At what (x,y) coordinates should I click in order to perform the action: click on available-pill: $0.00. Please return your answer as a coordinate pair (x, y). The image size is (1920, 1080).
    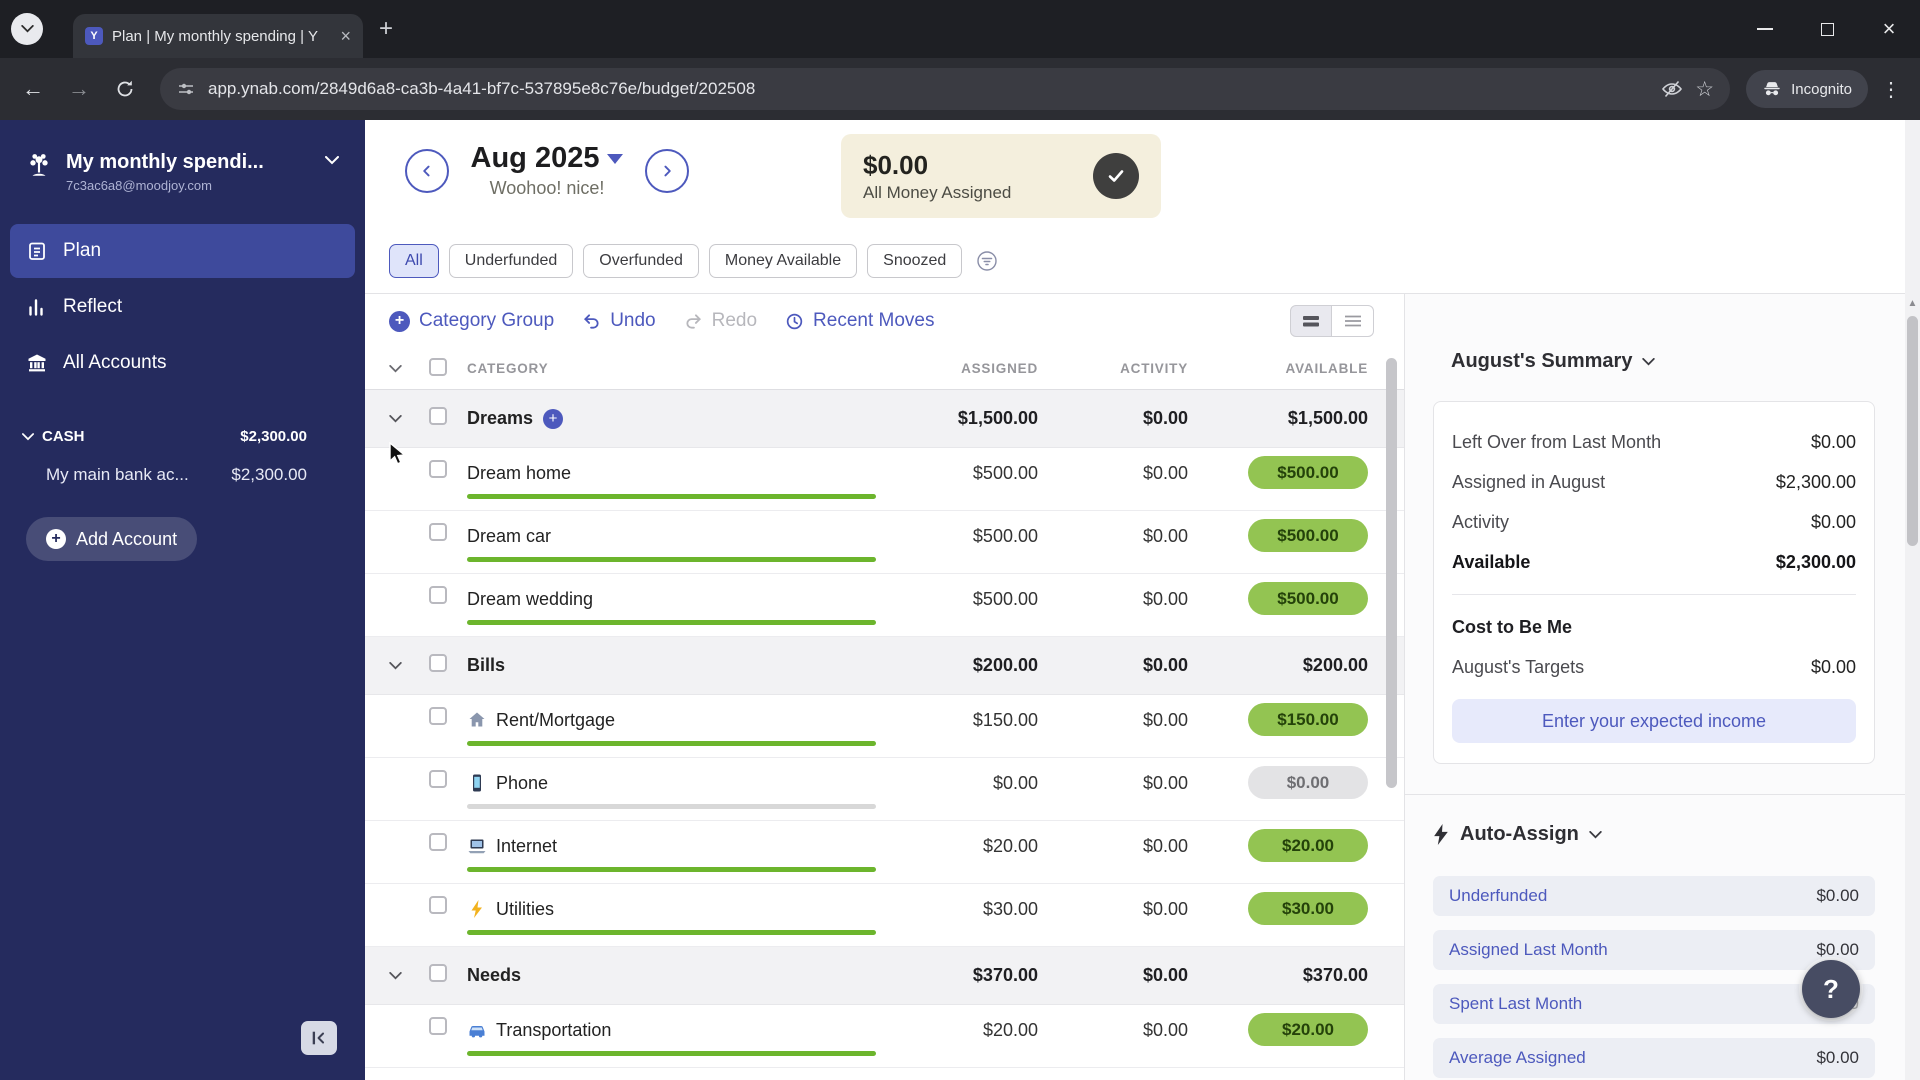
    Looking at the image, I should click on (1308, 782).